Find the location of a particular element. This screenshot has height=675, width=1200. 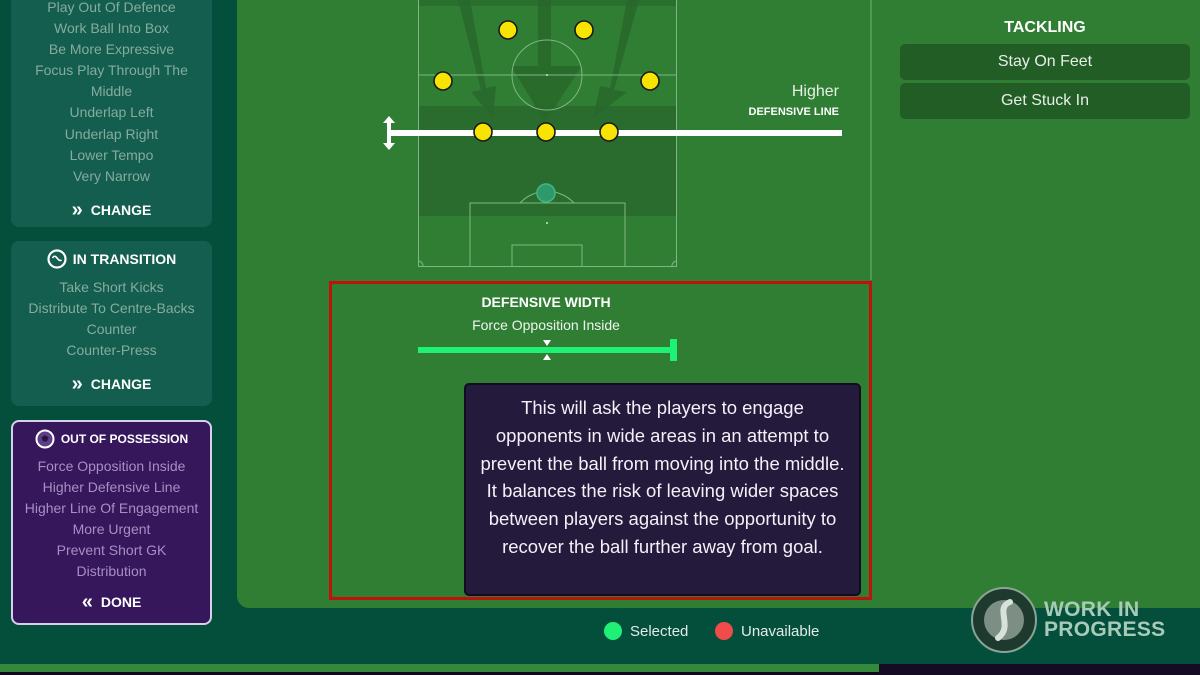

in-transition-header: IN TRANSITION is located at coordinates (111, 259).